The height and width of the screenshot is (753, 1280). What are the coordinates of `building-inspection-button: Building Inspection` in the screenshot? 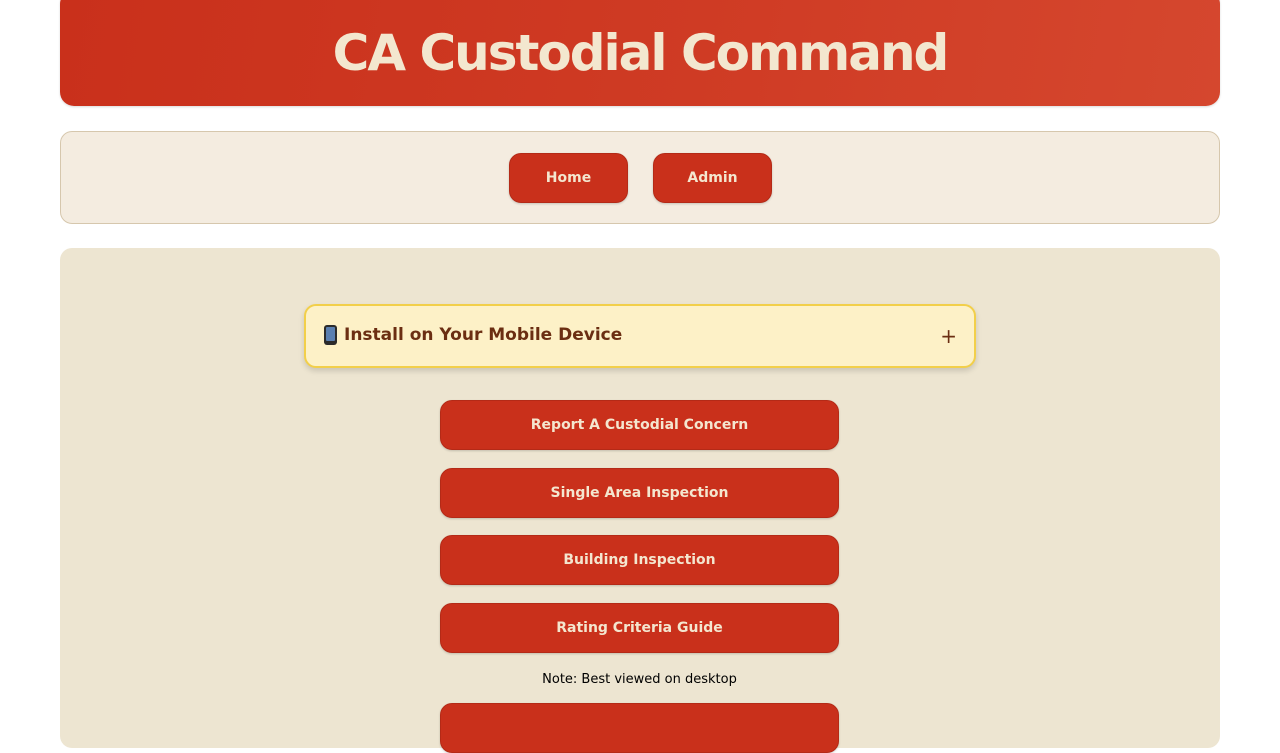 It's located at (639, 560).